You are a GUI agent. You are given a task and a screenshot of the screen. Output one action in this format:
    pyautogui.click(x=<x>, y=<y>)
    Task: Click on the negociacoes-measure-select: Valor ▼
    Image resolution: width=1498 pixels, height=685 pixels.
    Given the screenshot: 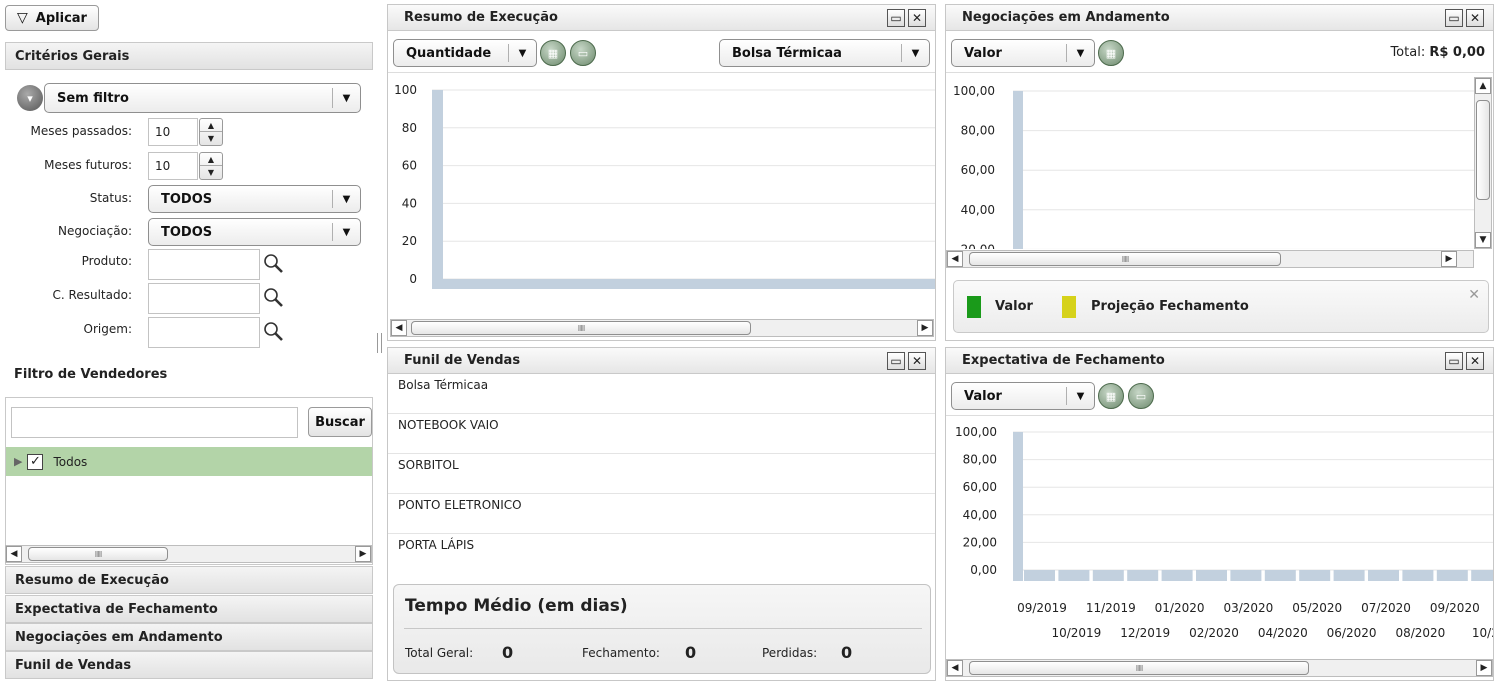 What is the action you would take?
    pyautogui.click(x=1023, y=53)
    